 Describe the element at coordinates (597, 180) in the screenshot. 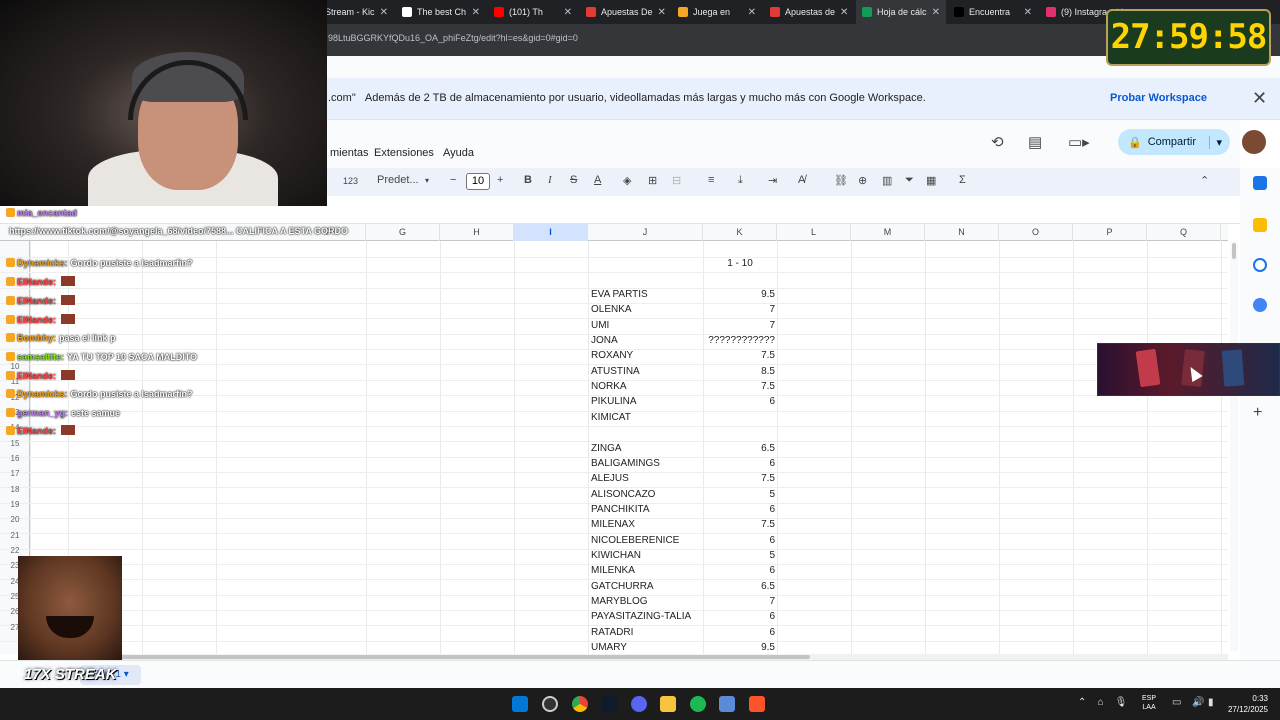

I see `text-color-button: A` at that location.